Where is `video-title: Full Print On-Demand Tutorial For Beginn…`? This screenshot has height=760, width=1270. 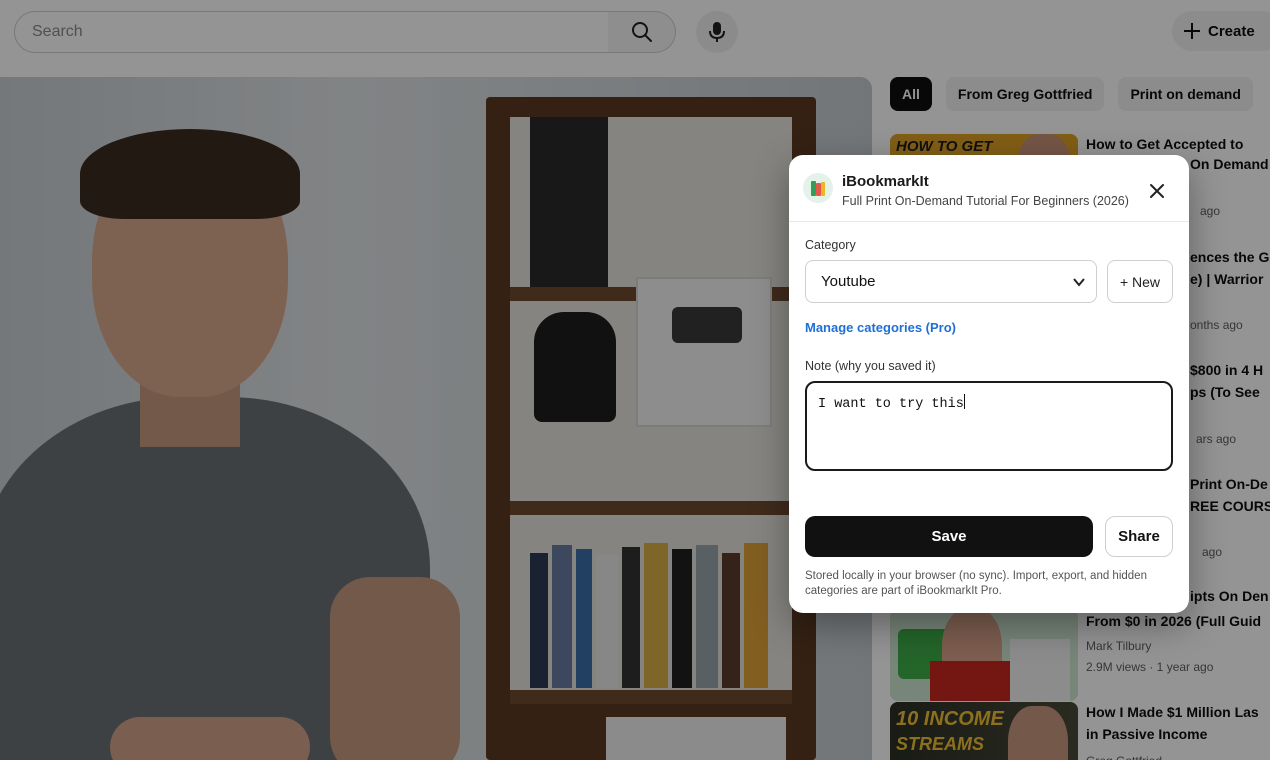 video-title: Full Print On-Demand Tutorial For Beginn… is located at coordinates (985, 201).